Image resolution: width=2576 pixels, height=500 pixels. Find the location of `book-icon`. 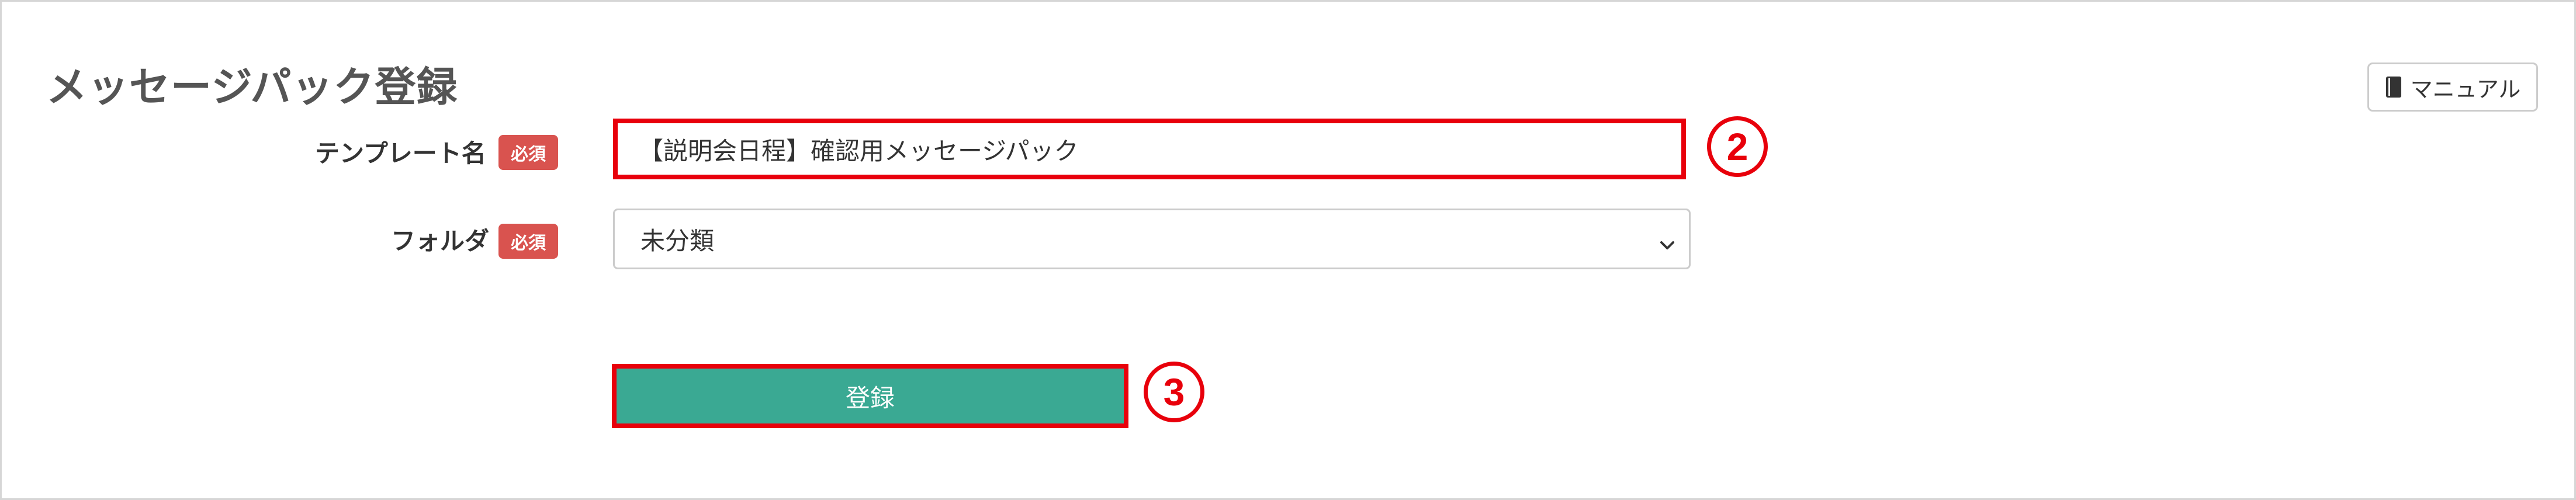

book-icon is located at coordinates (2393, 87).